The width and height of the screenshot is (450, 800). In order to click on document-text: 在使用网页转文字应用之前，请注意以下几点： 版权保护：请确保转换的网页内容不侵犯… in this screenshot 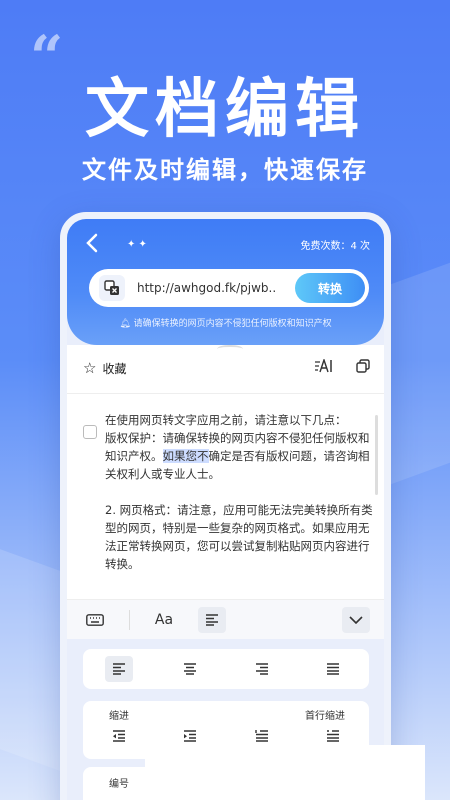, I will do `click(240, 501)`.